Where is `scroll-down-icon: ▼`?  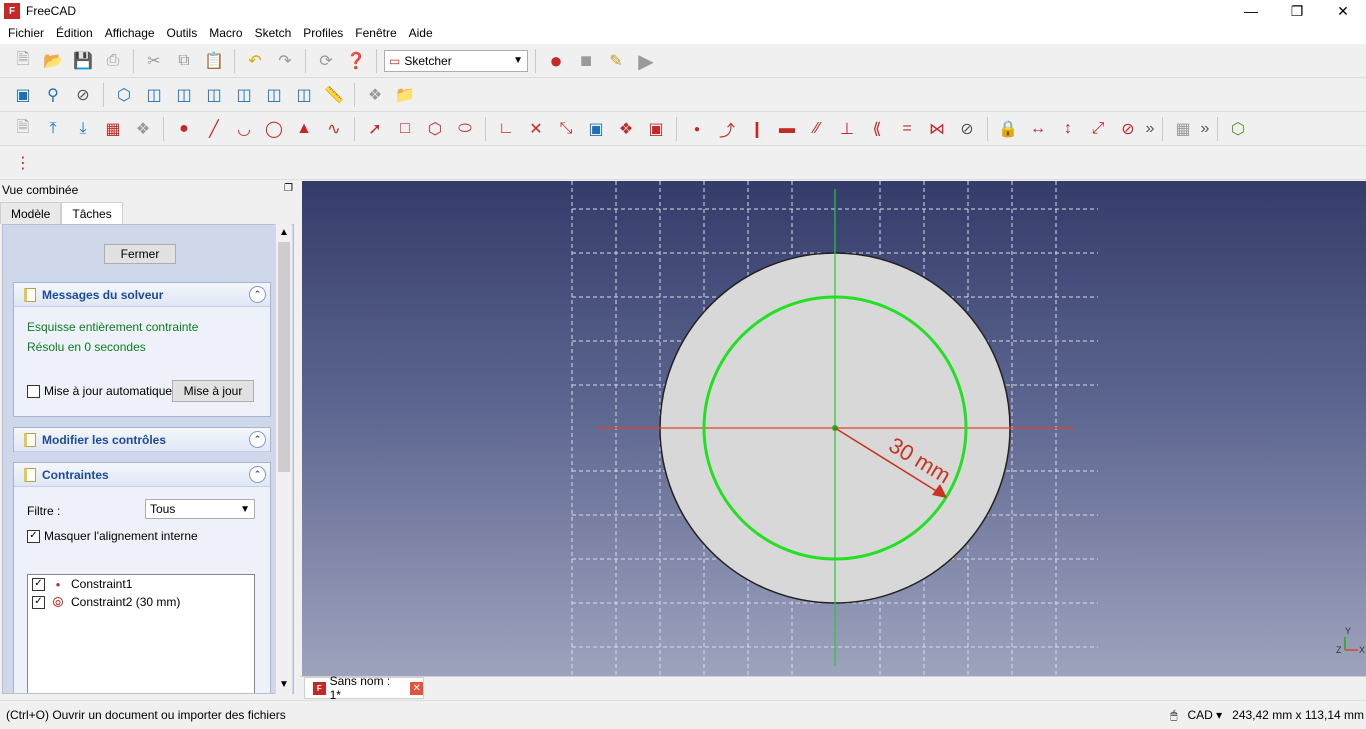
scroll-down-icon: ▼ is located at coordinates (284, 684).